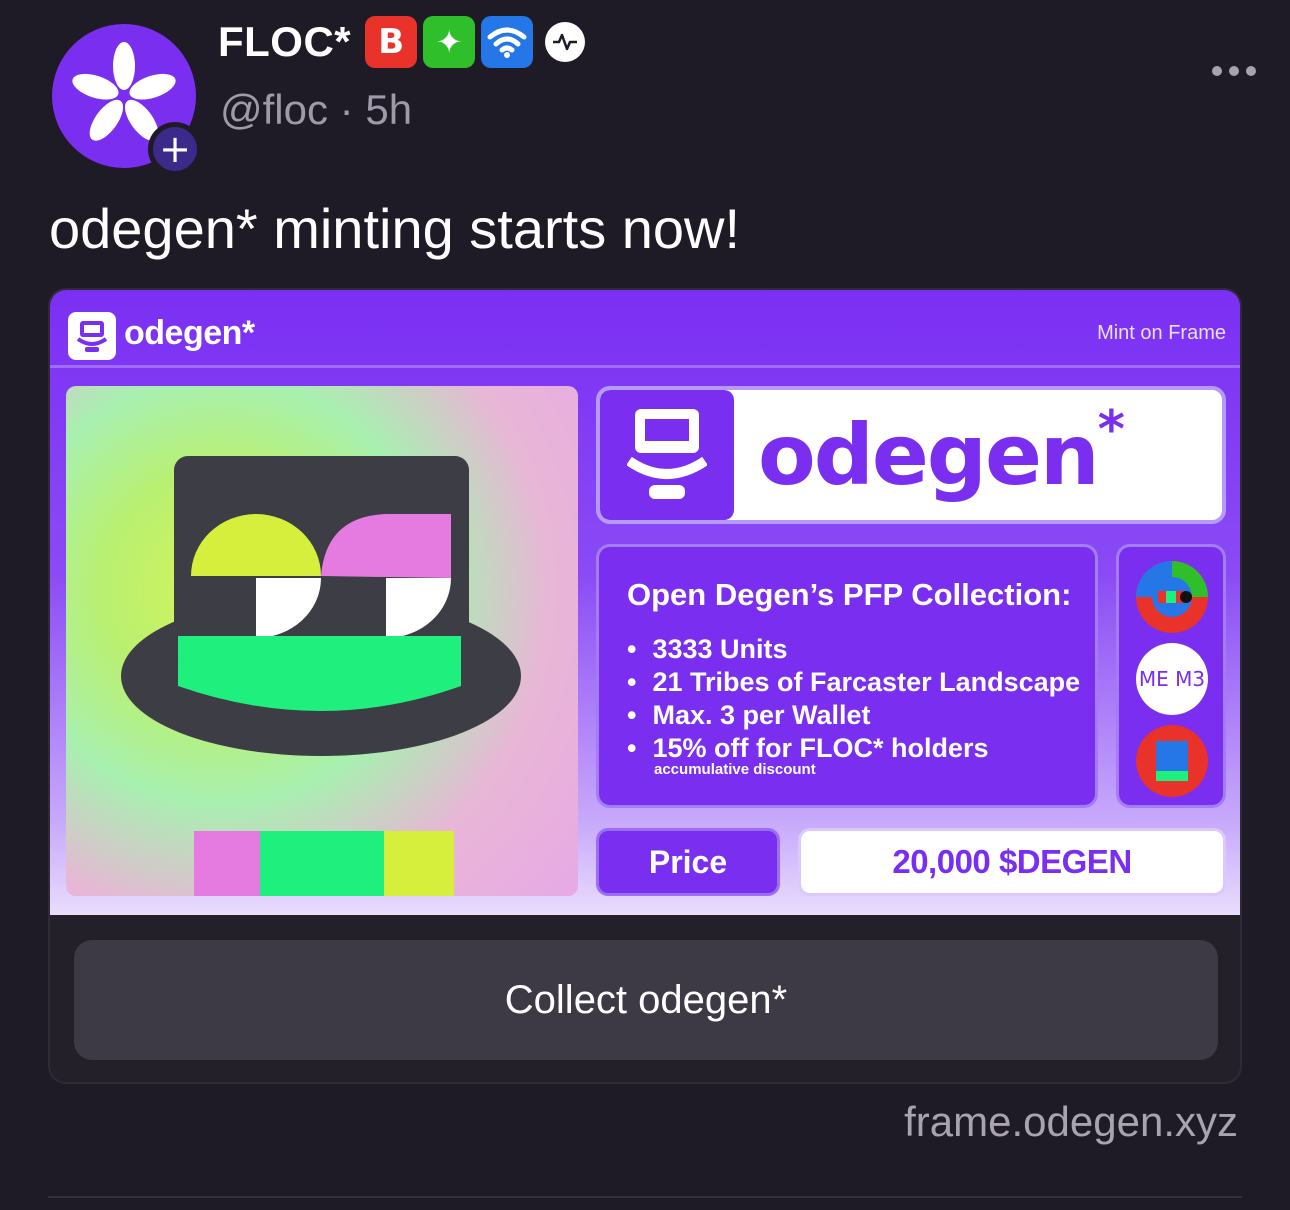  I want to click on odegen-title: odegen*, so click(941, 452).